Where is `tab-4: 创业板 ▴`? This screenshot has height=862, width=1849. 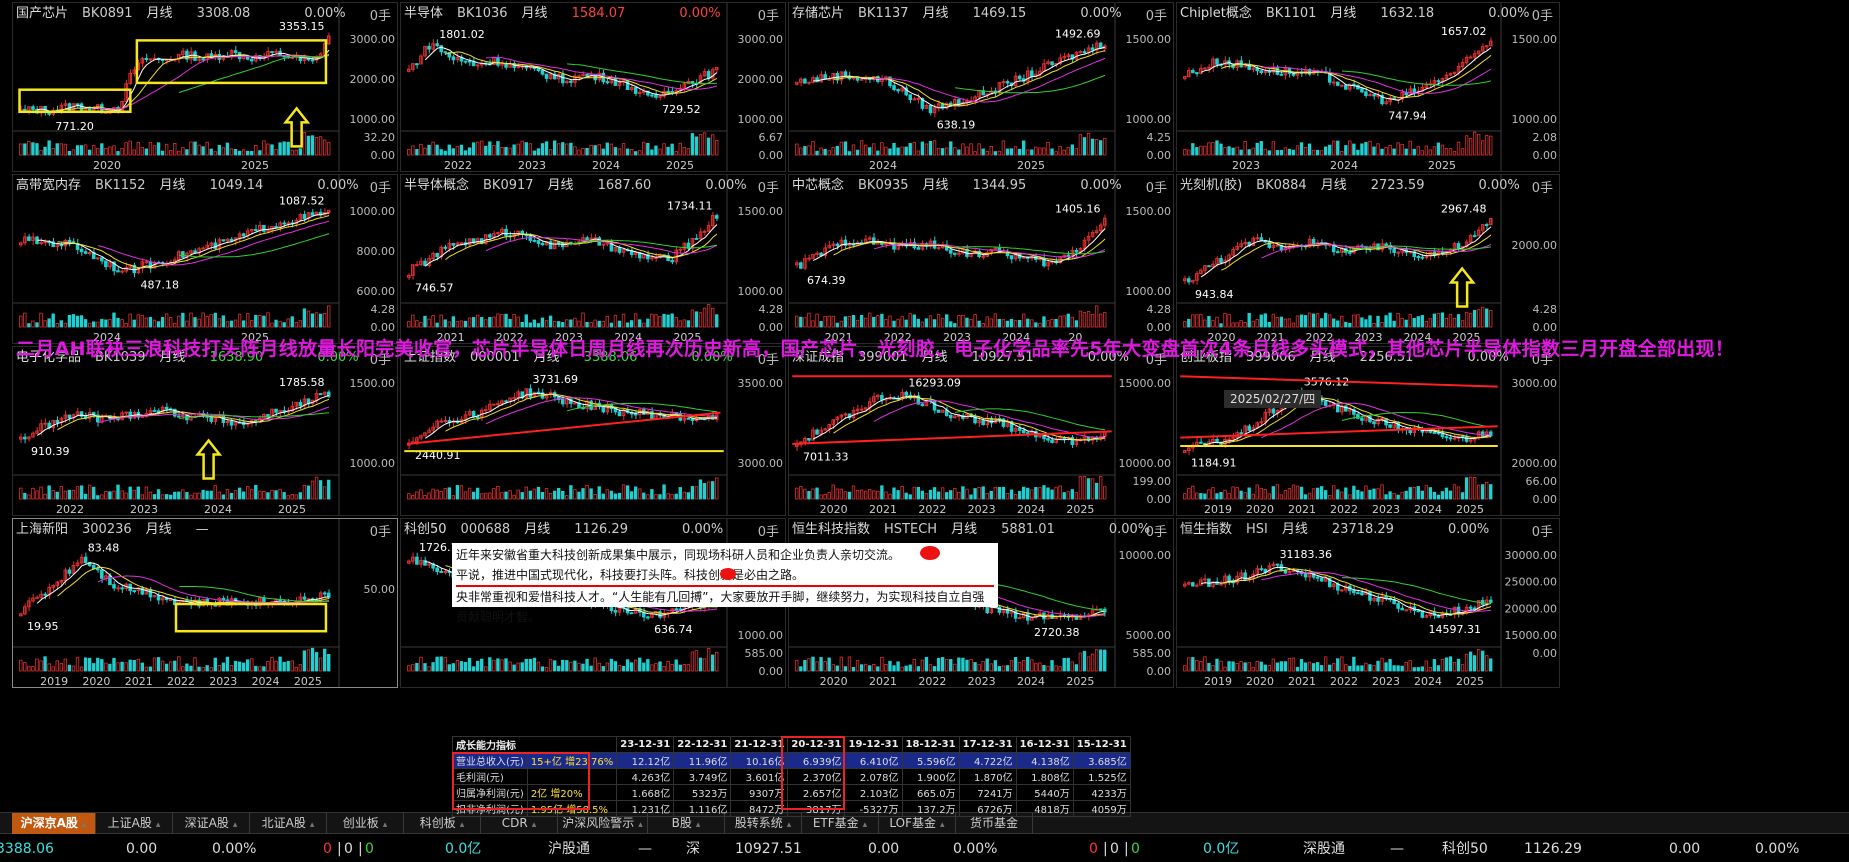 tab-4: 创业板 ▴ is located at coordinates (365, 823).